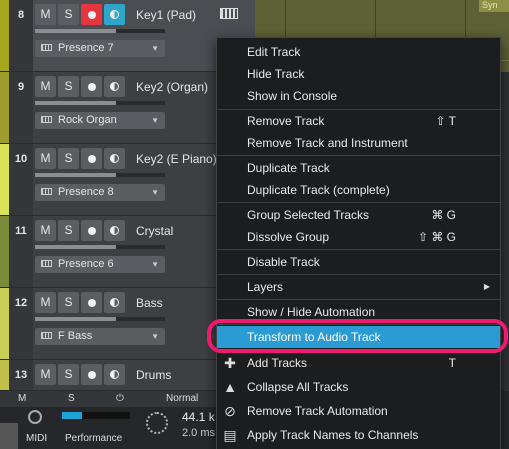 This screenshot has height=449, width=509. Describe the element at coordinates (358, 190) in the screenshot. I see `menu-item-duplicate-track-complete: Duplicate Track (complete)` at that location.